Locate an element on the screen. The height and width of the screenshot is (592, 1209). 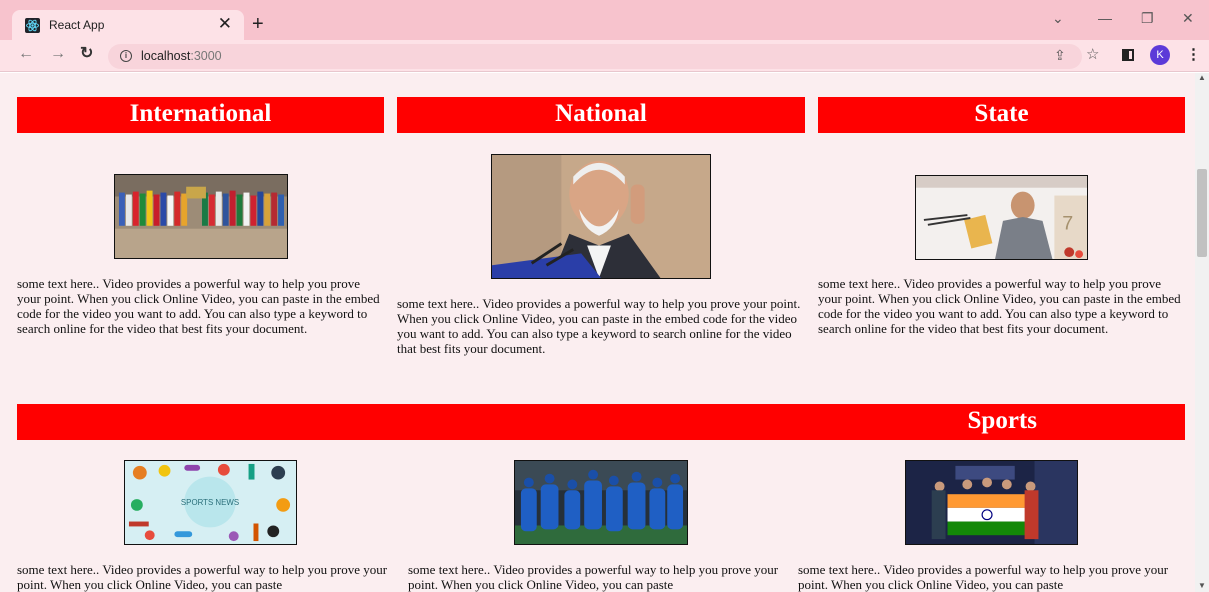
cricket-team-image is located at coordinates (601, 502).